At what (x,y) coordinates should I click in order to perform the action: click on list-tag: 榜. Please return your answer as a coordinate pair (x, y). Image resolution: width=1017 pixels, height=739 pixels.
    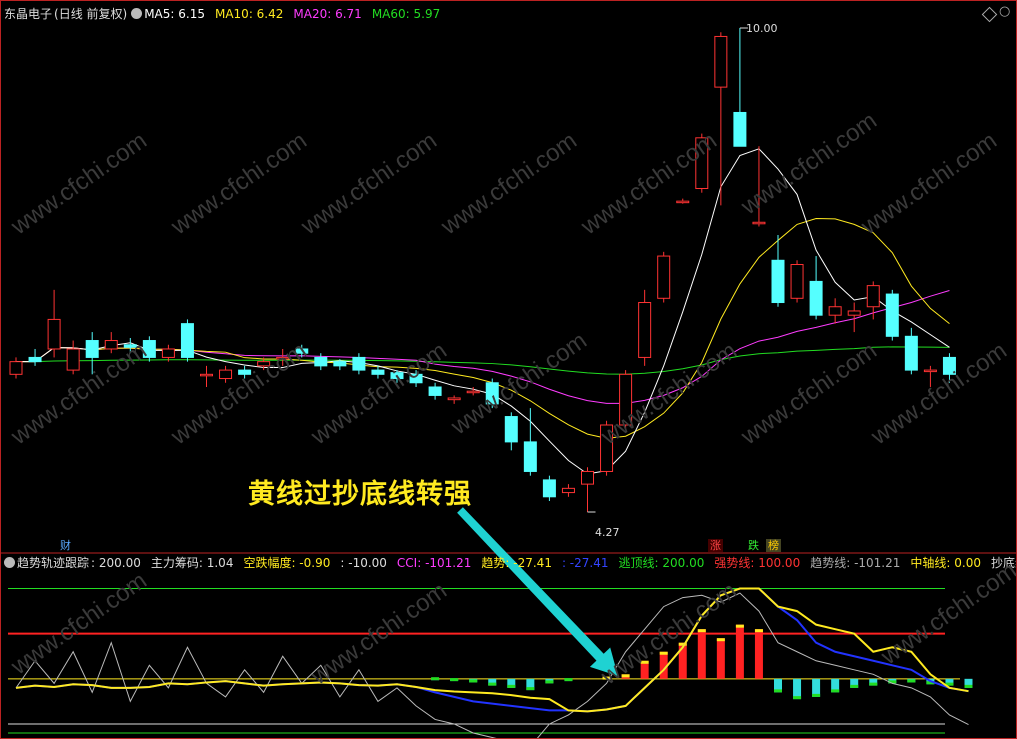
    Looking at the image, I should click on (773, 545).